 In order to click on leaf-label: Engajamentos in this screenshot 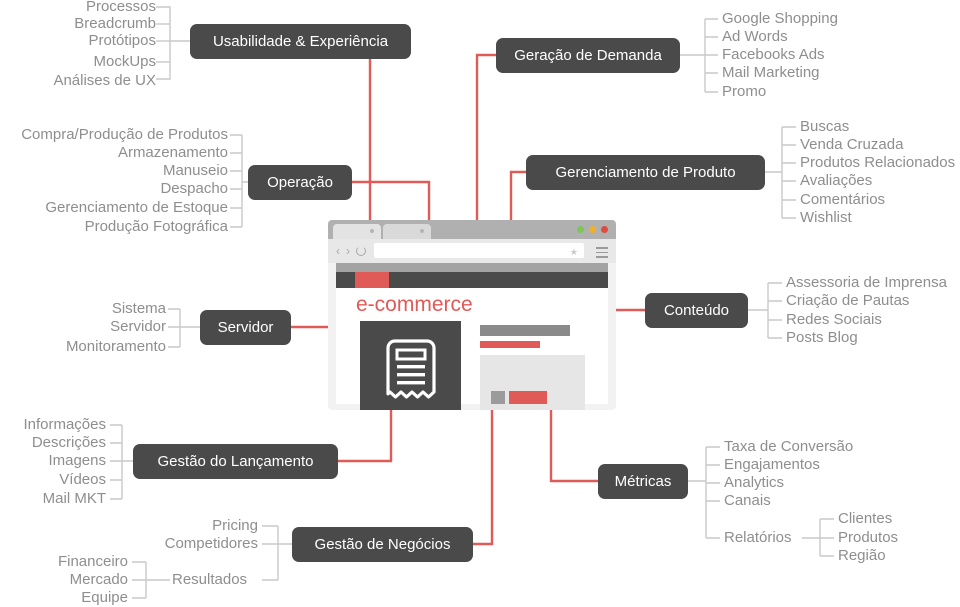, I will do `click(772, 464)`.